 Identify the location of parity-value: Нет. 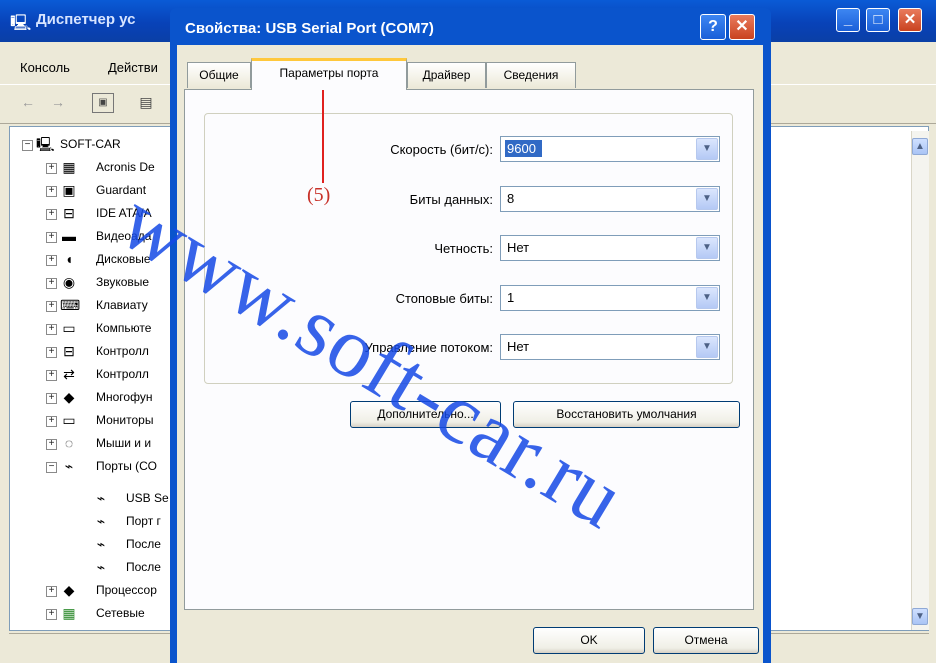
(518, 247).